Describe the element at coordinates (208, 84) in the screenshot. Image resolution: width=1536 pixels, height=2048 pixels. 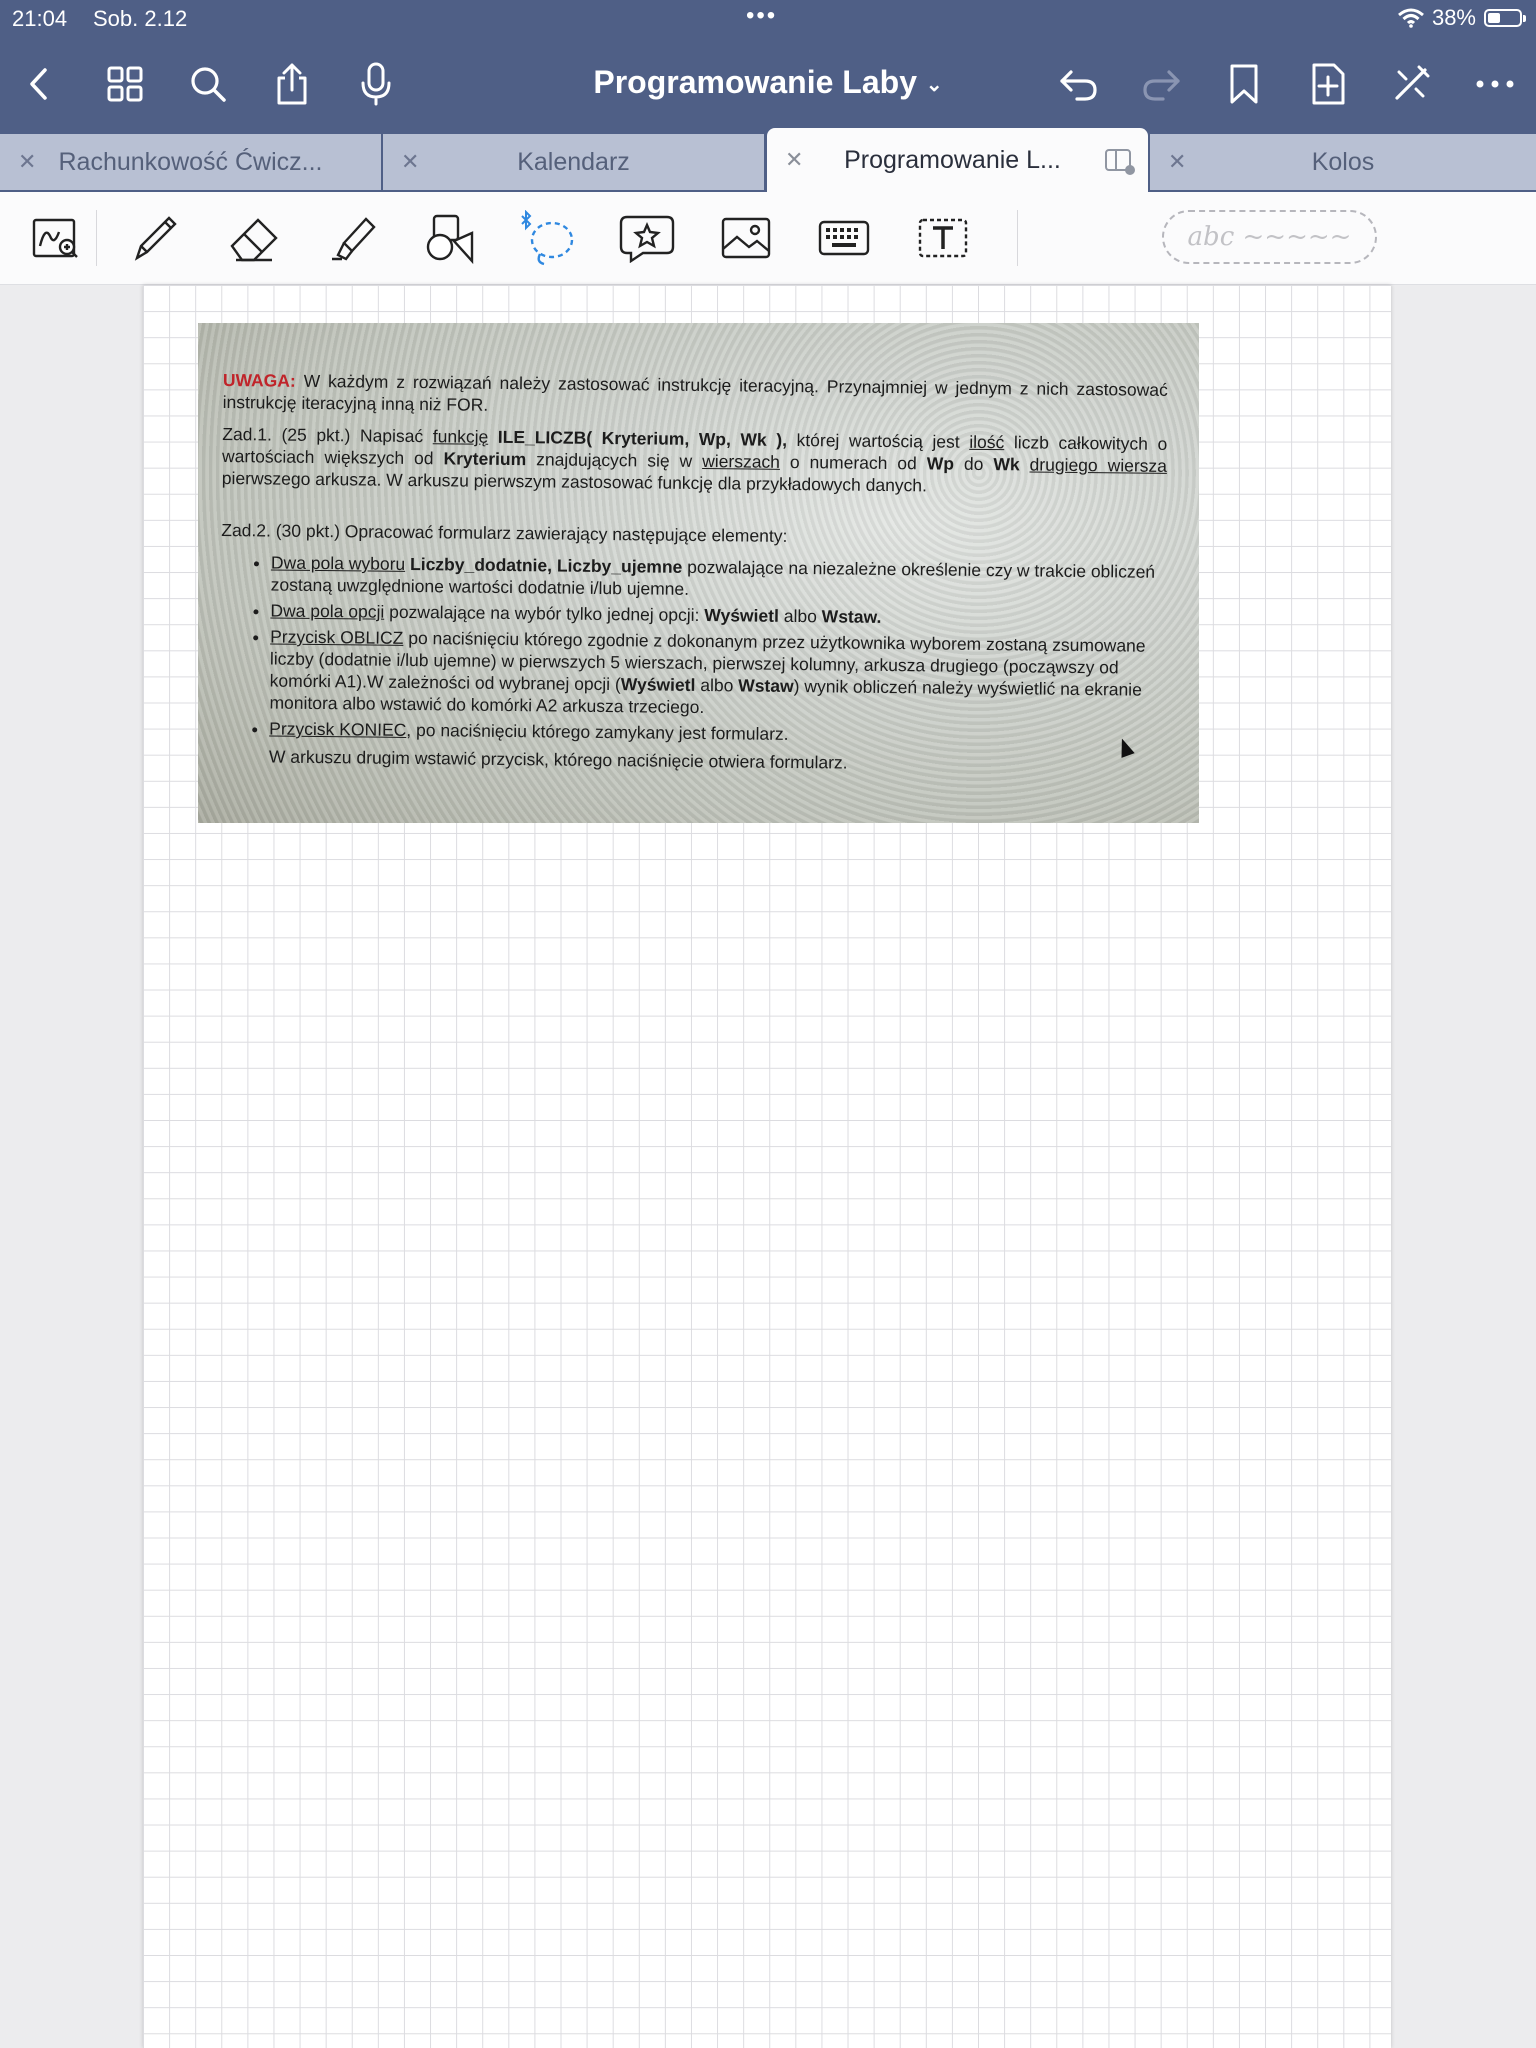
I see `search-icon` at that location.